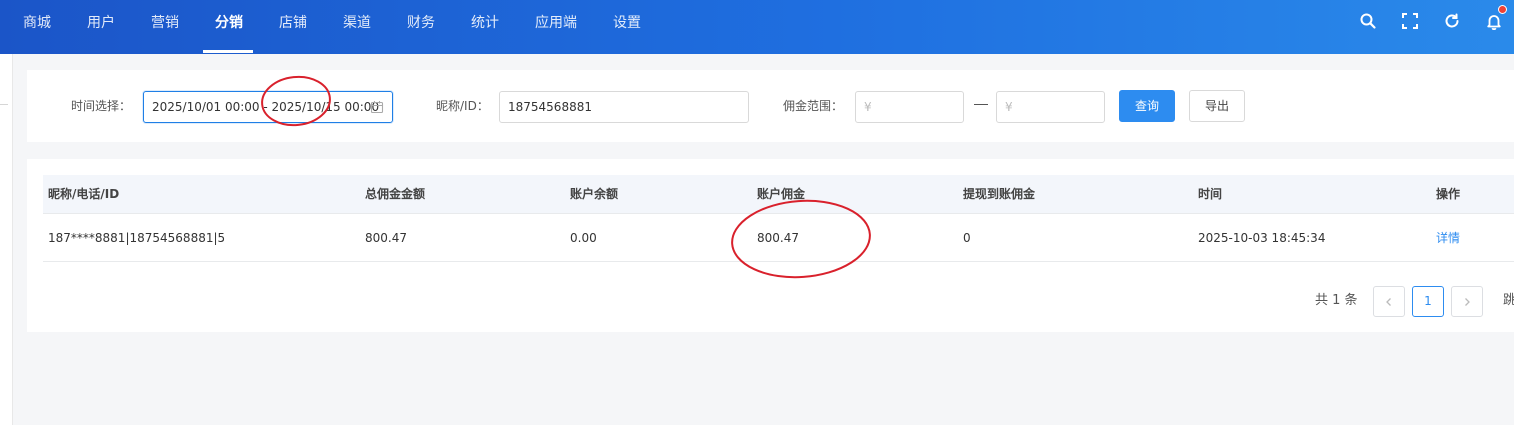 This screenshot has height=425, width=1514. What do you see at coordinates (583, 238) in the screenshot?
I see `cell-account-balance: 0.00` at bounding box center [583, 238].